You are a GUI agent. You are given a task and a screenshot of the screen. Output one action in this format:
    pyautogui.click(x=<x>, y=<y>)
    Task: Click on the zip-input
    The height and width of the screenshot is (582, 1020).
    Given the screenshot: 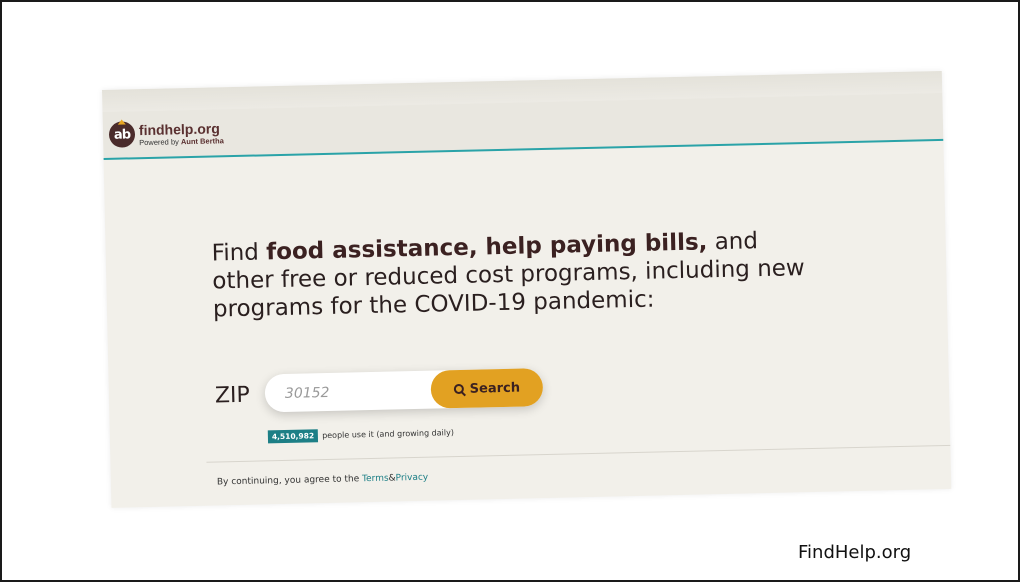 What is the action you would take?
    pyautogui.click(x=355, y=392)
    